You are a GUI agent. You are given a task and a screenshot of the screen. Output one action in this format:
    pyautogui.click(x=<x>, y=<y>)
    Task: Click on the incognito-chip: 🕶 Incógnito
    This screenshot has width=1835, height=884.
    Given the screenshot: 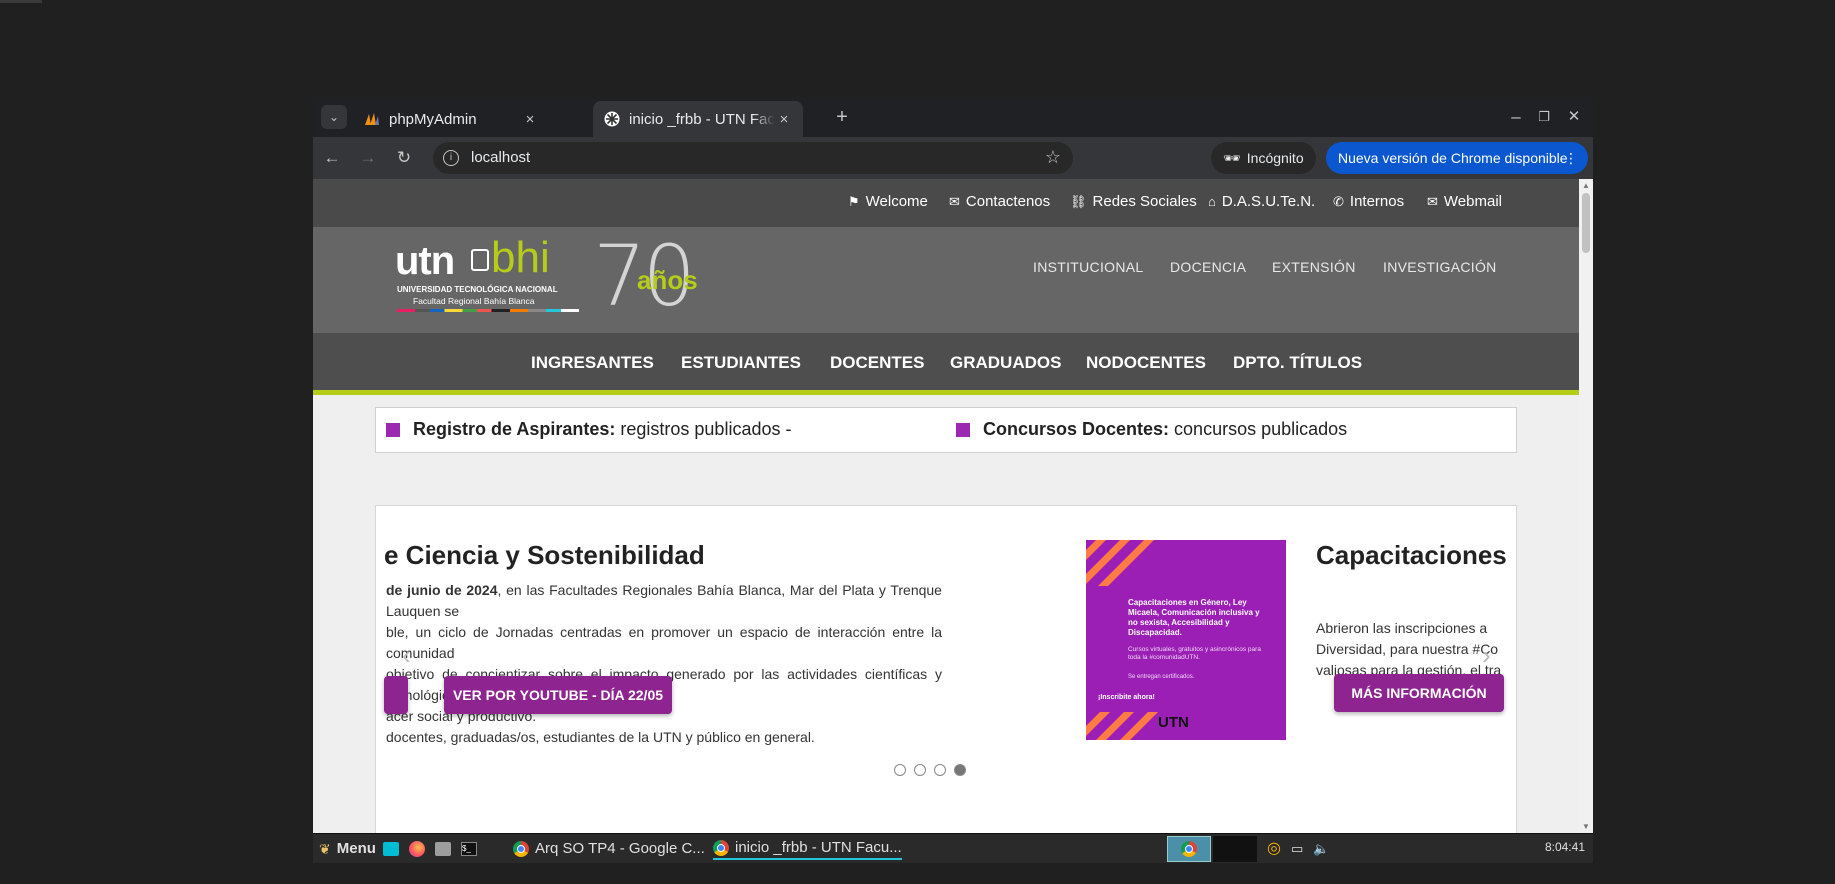 What is the action you would take?
    pyautogui.click(x=1263, y=158)
    